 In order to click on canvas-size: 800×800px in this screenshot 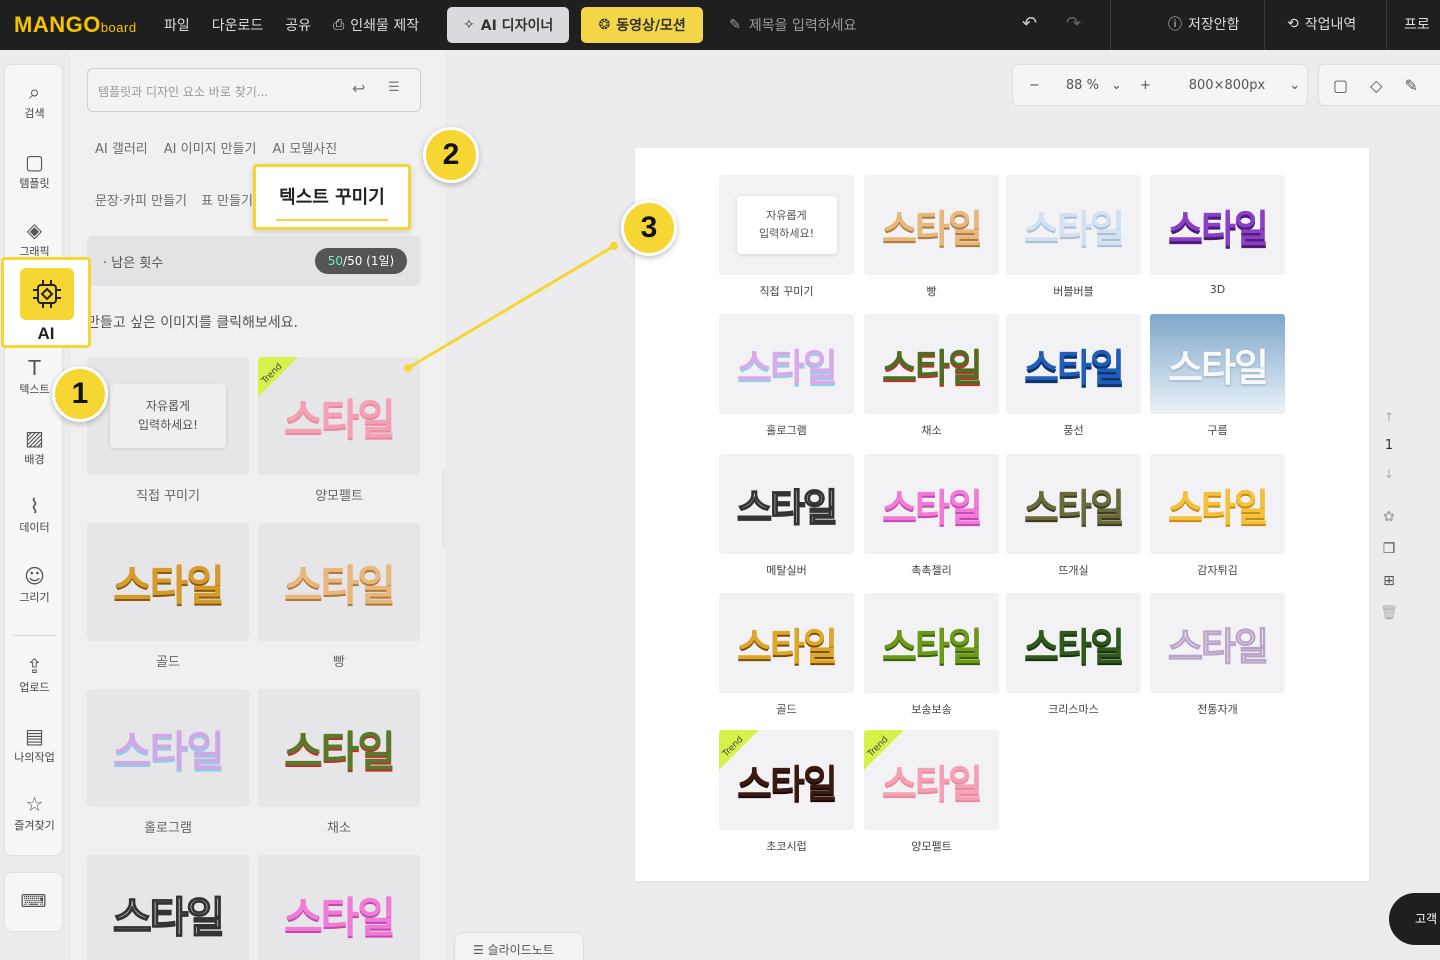, I will do `click(1227, 85)`.